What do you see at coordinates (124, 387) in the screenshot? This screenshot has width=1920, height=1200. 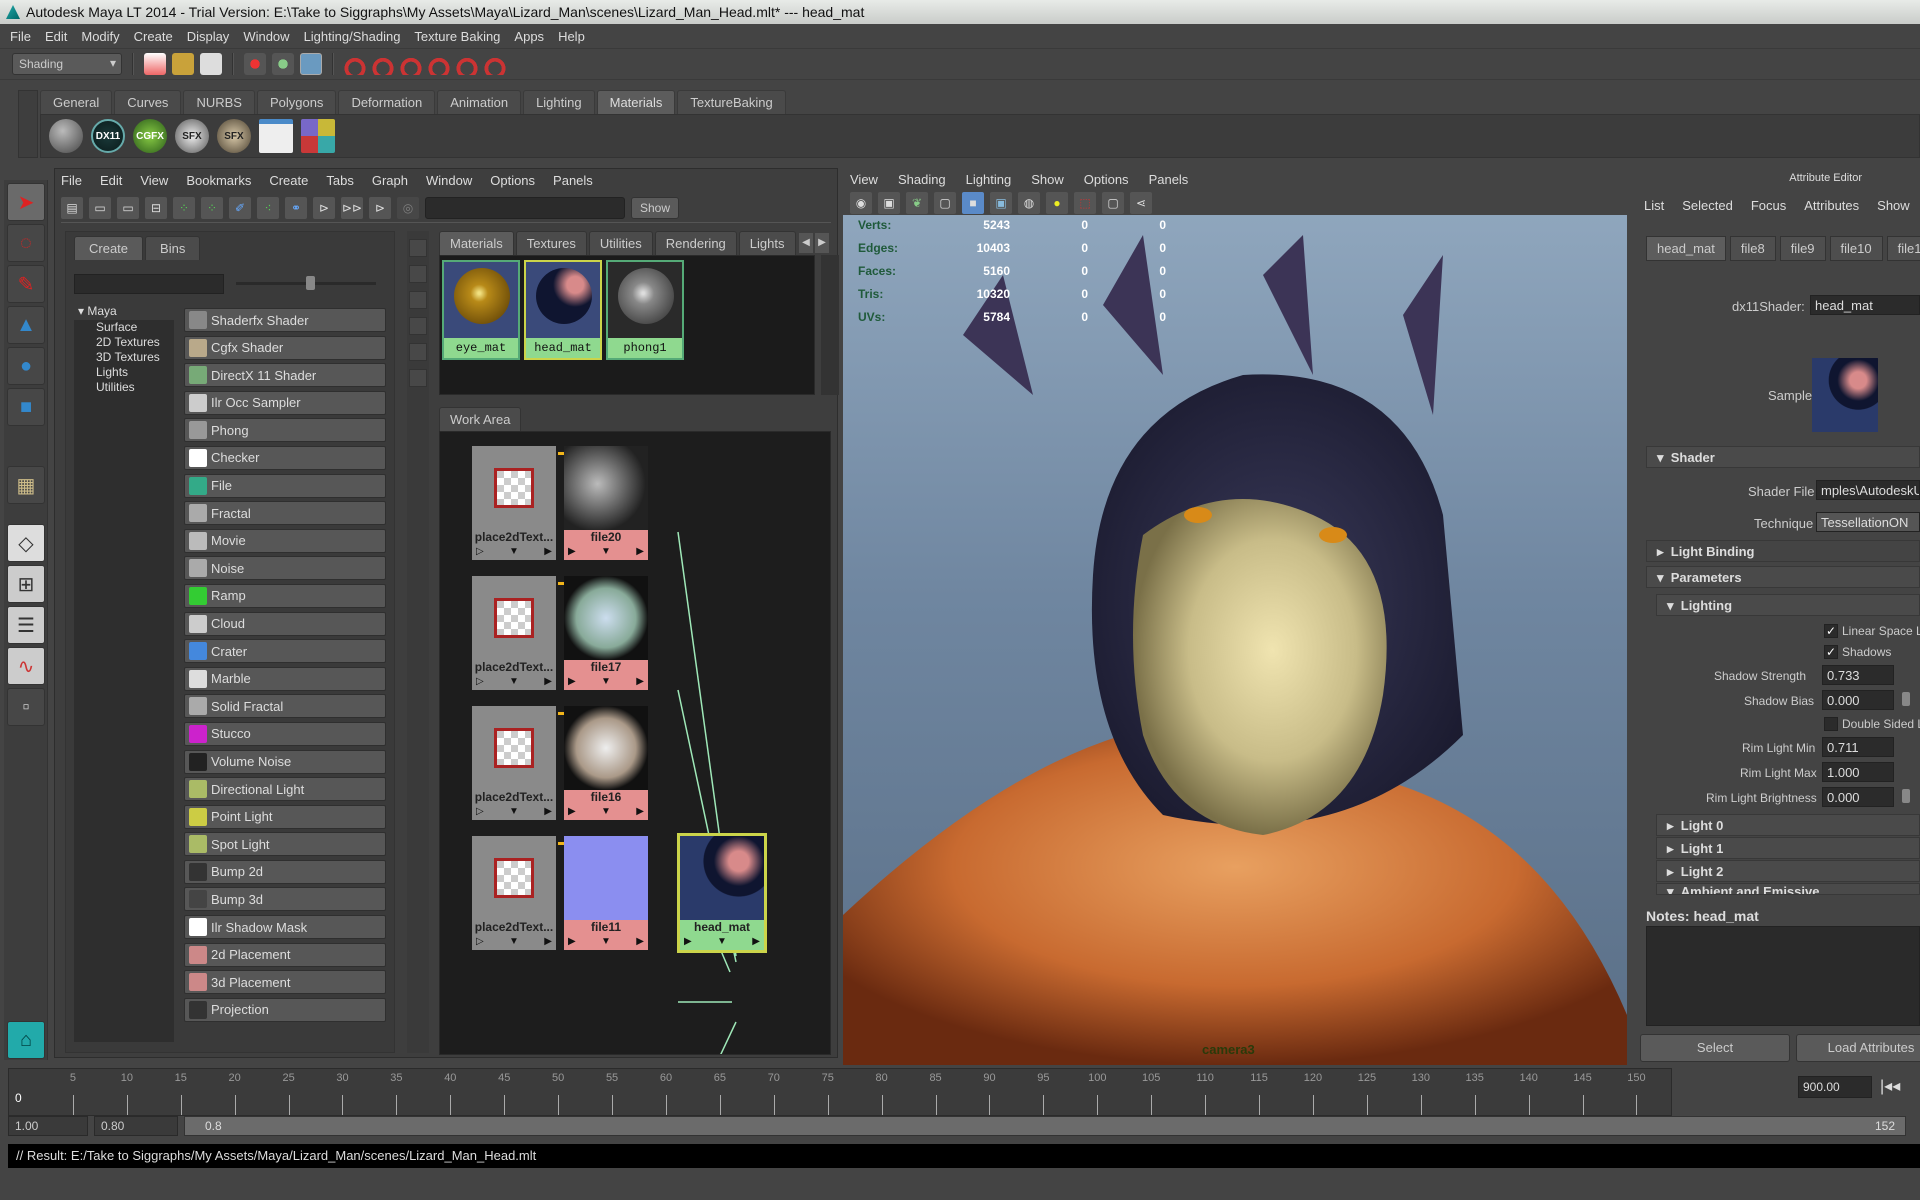 I see `tree-item-utilities: Utilities` at bounding box center [124, 387].